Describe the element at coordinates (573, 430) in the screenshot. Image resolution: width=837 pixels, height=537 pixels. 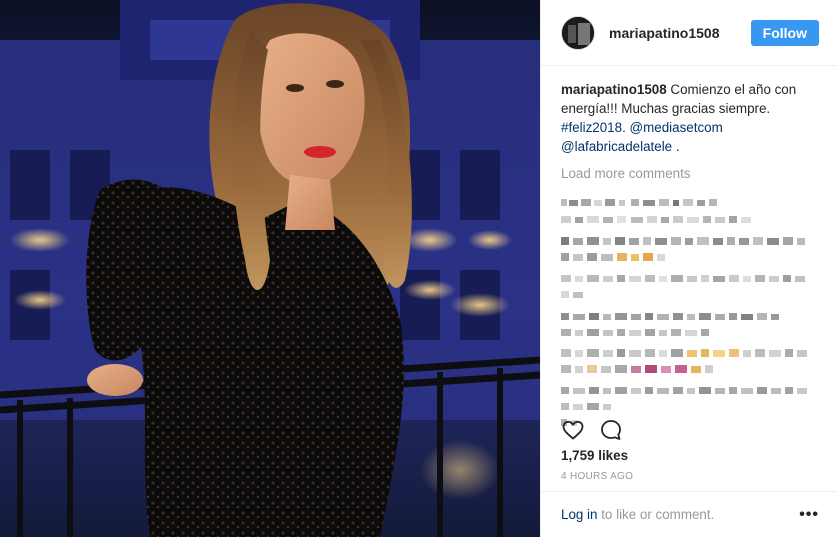
I see `heart-icon` at that location.